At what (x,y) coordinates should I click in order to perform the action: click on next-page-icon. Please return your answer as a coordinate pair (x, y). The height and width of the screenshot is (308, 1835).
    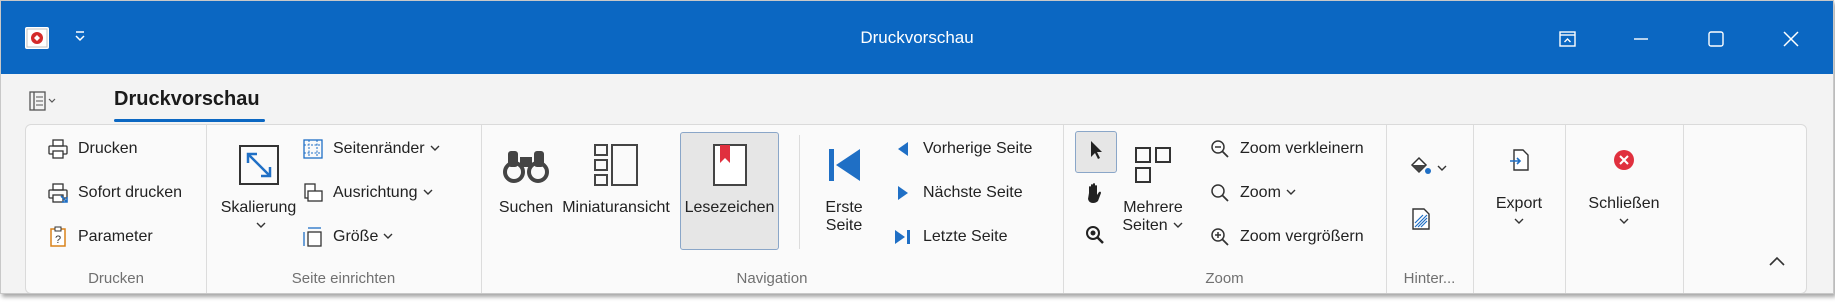
    Looking at the image, I should click on (903, 193).